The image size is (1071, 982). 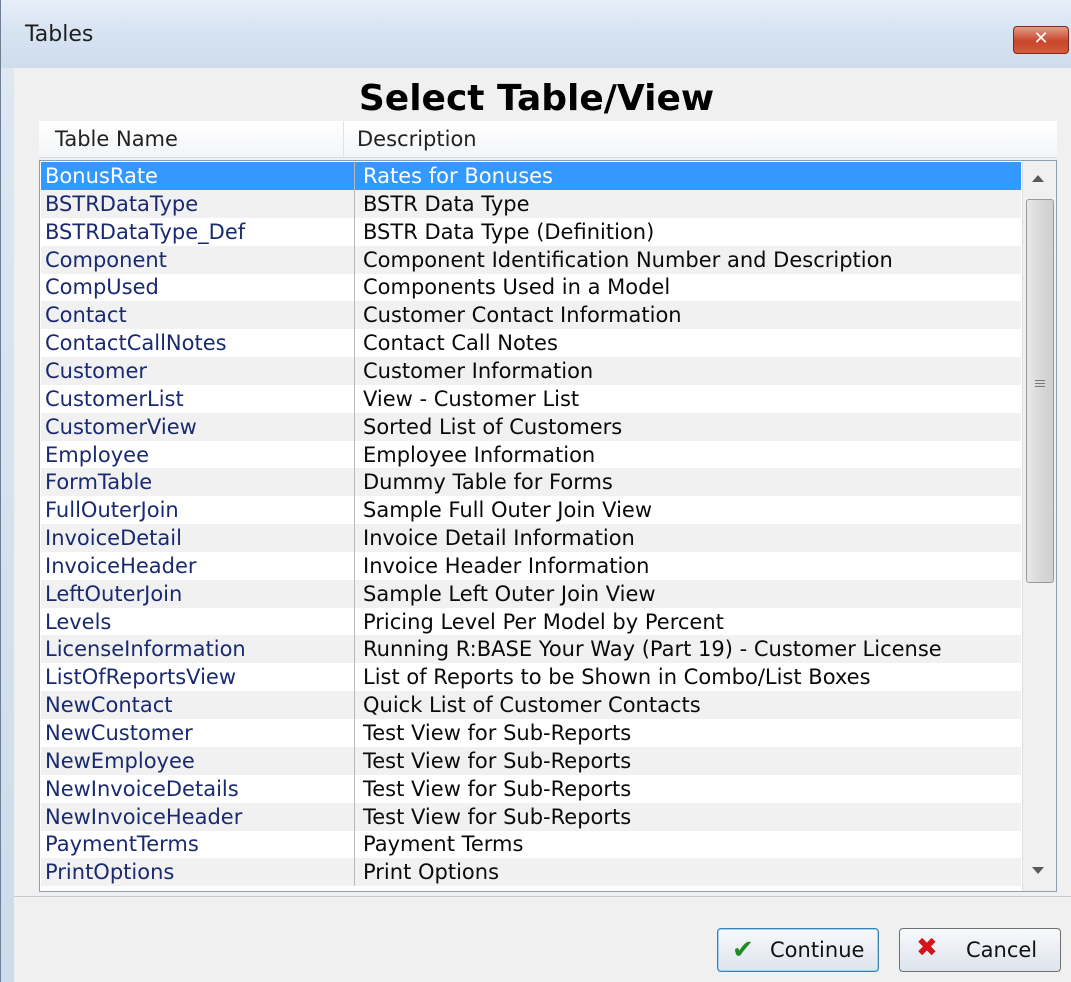 What do you see at coordinates (691, 482) in the screenshot?
I see `description-cell: Dummy Table for Forms` at bounding box center [691, 482].